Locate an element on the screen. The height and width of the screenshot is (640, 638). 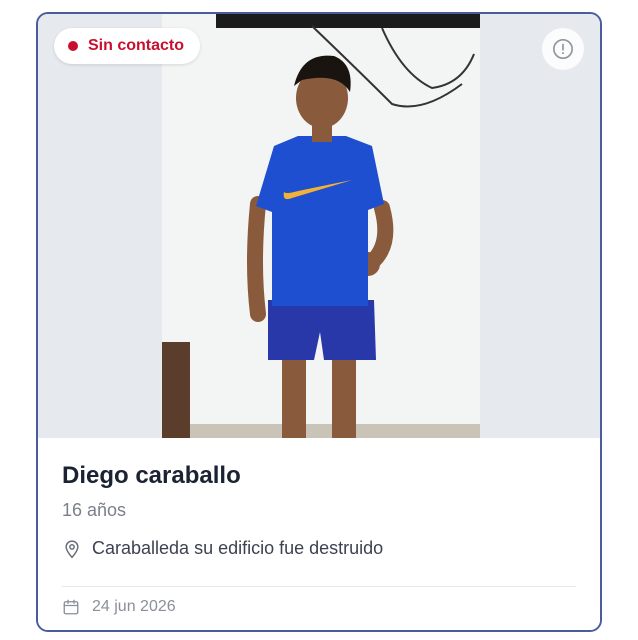
info-button is located at coordinates (563, 49).